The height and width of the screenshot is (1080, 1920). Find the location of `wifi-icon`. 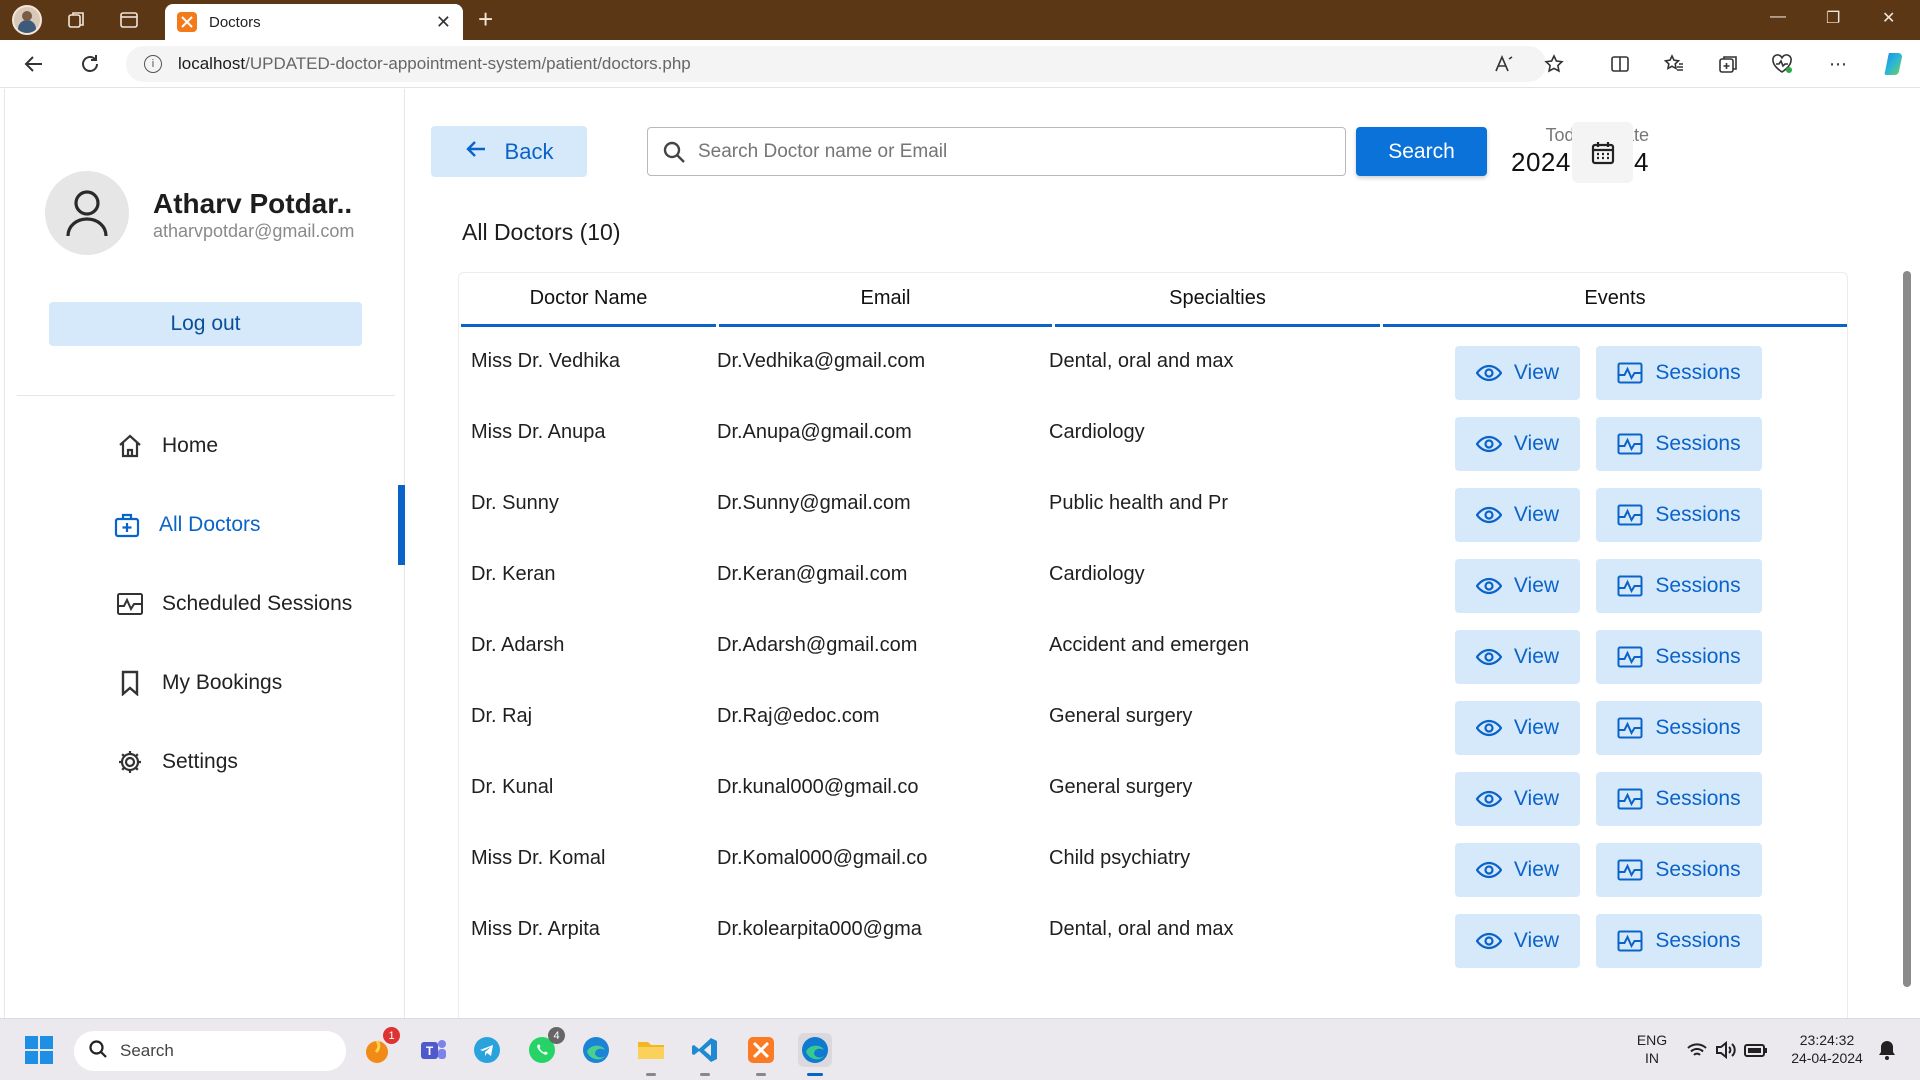

wifi-icon is located at coordinates (1697, 1050).